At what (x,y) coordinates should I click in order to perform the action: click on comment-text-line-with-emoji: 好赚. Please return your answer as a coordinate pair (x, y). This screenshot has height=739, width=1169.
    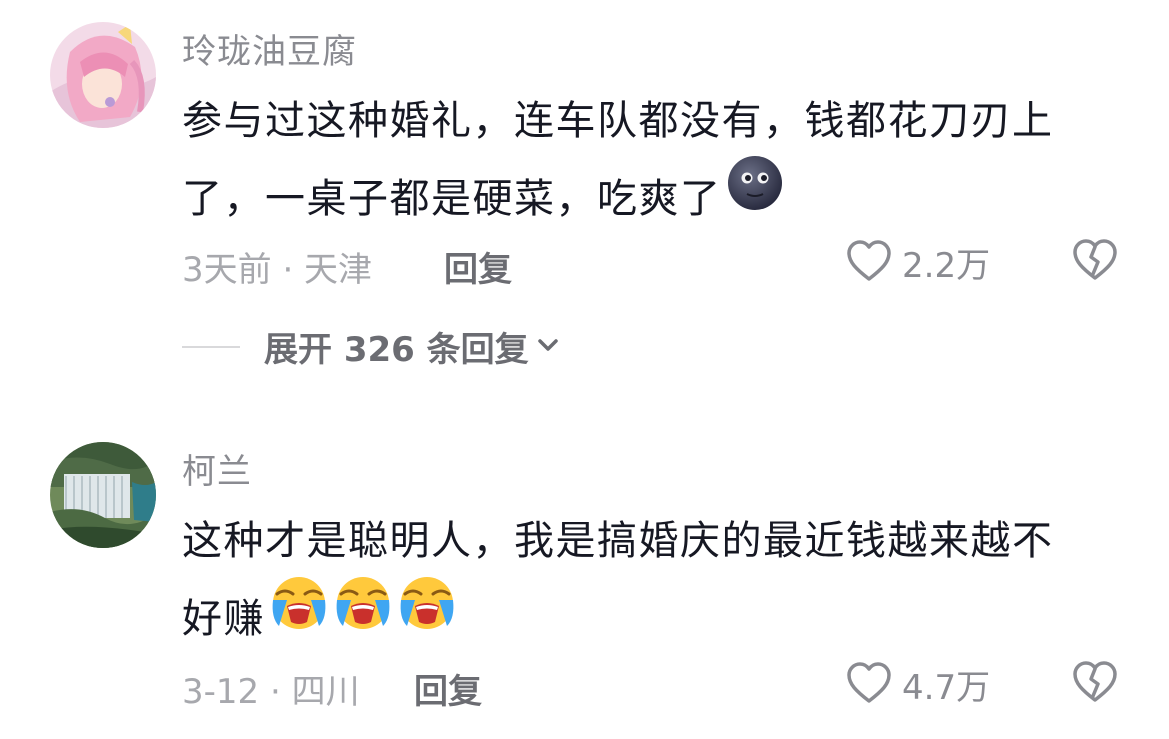
    Looking at the image, I should click on (652, 618).